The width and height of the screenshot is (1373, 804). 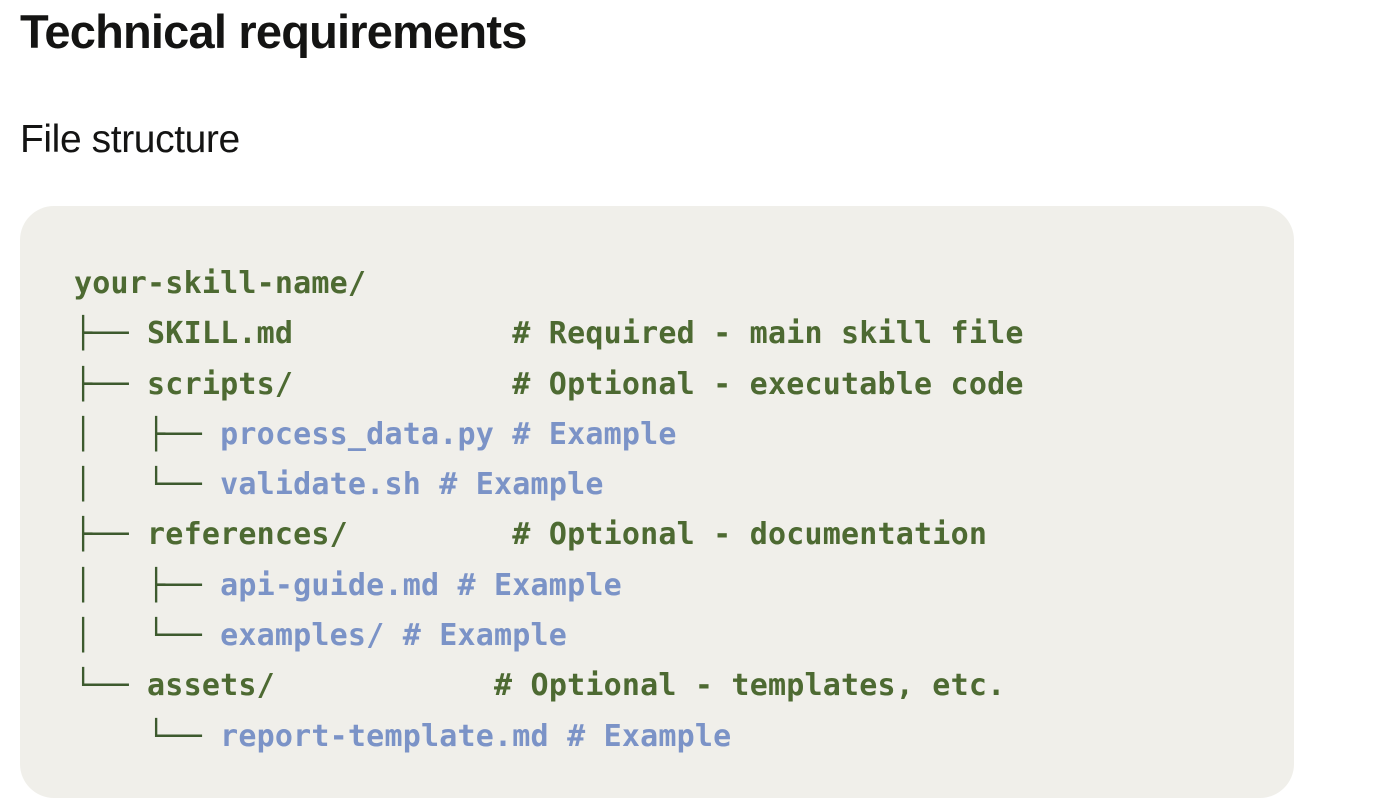 I want to click on section-heading-file-structure: File structure, so click(x=130, y=139).